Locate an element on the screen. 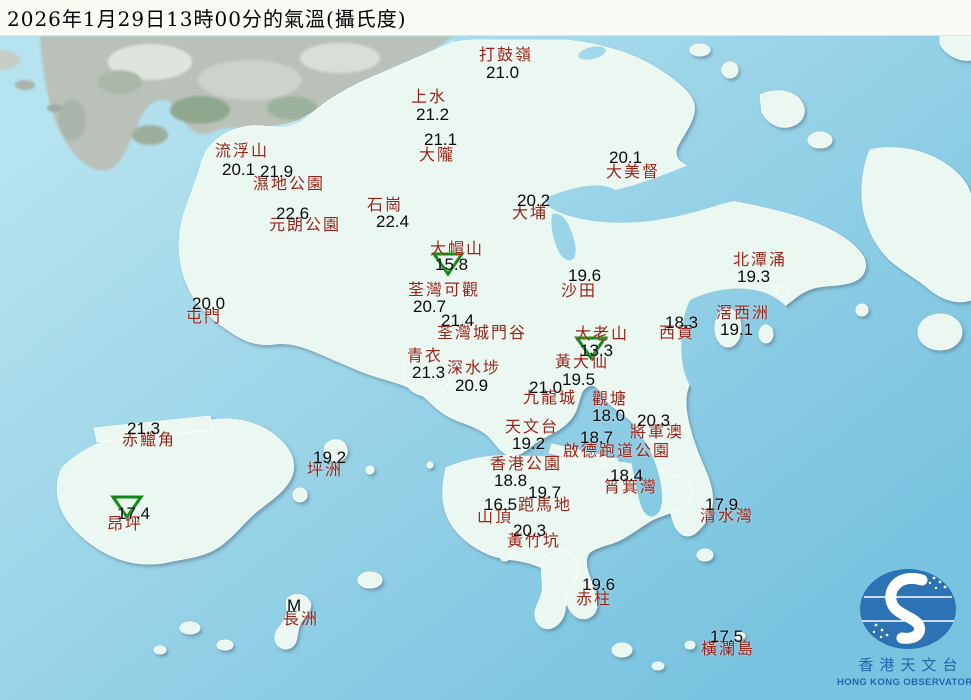 Image resolution: width=971 pixels, height=700 pixels. station-temperature-value: 18.3 is located at coordinates (682, 322).